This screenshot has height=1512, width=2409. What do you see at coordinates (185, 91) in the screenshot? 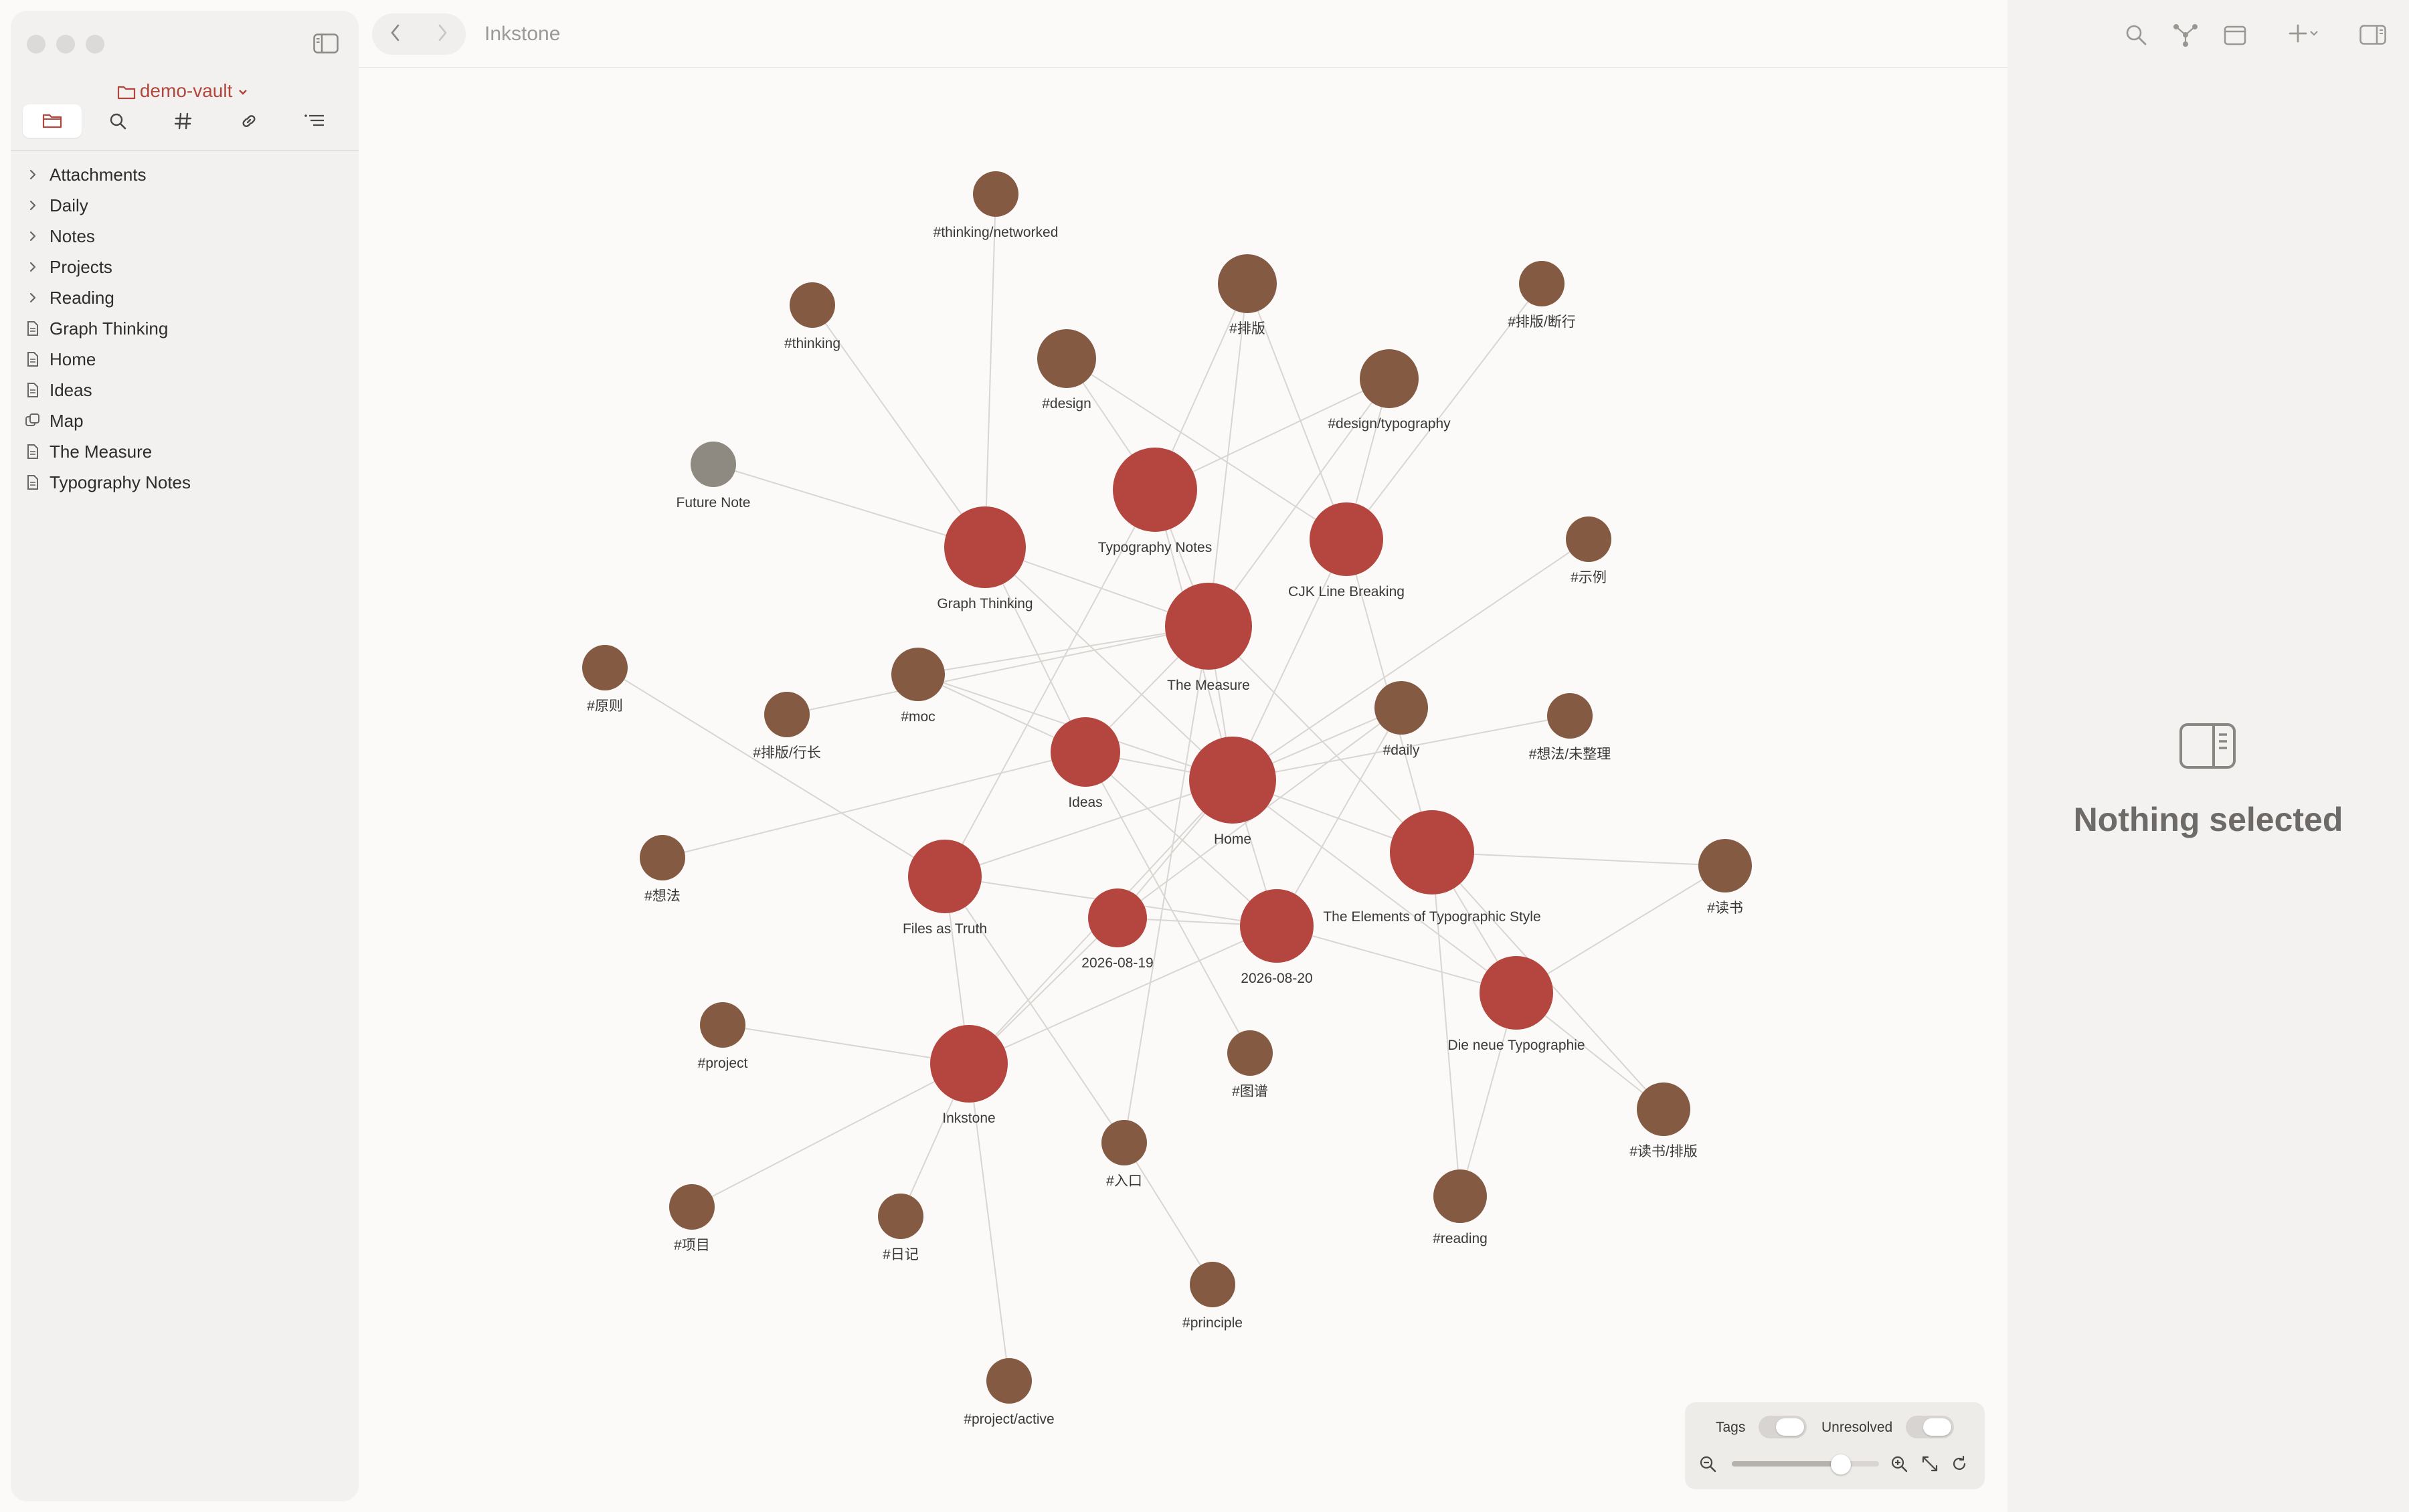
I see `vault-switcher: demo-vault` at bounding box center [185, 91].